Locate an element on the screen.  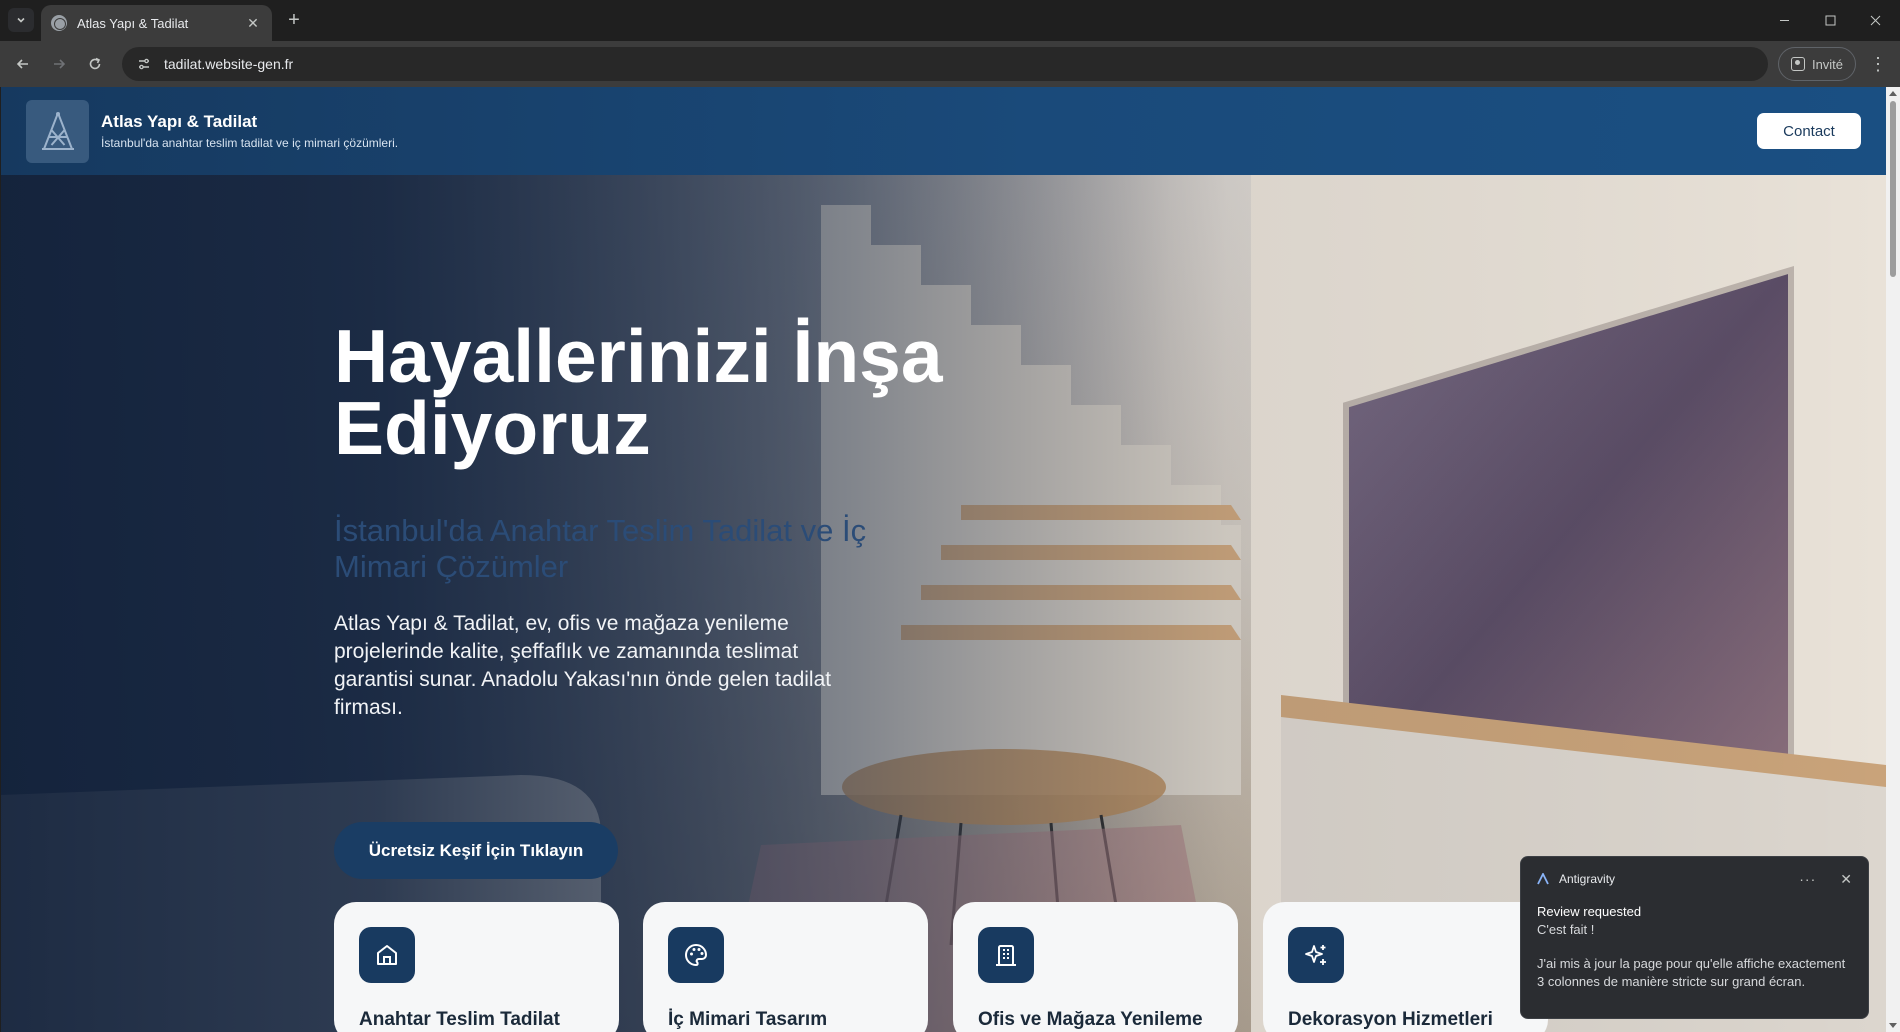
arrow-right-icon is located at coordinates (60, 64).